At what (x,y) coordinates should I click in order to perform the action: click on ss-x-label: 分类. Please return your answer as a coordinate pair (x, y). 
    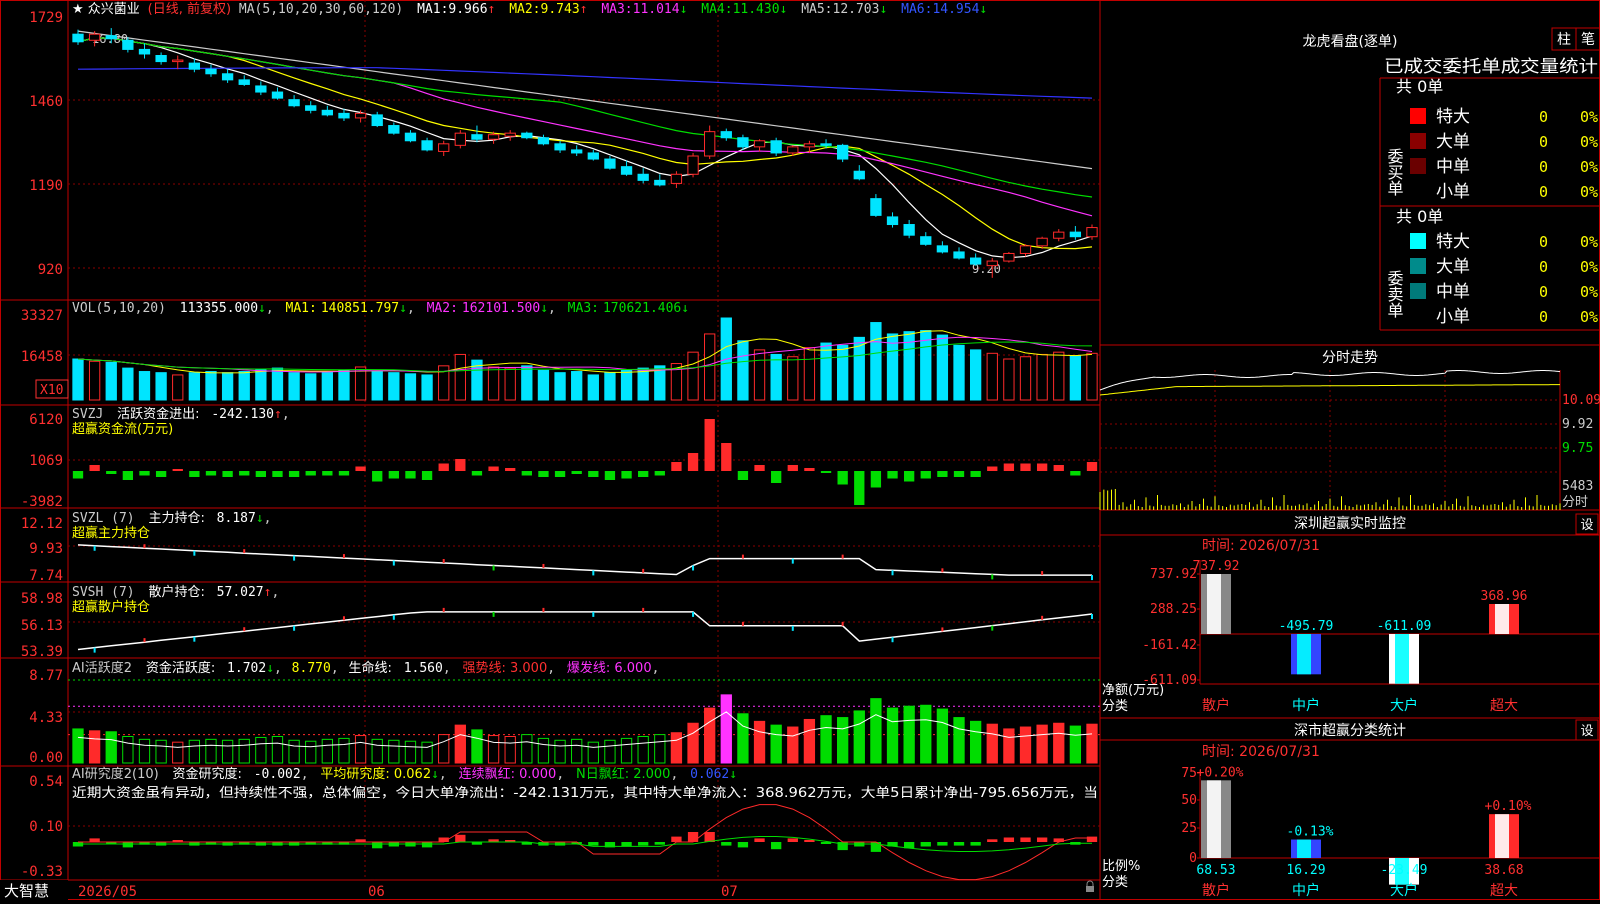
    Looking at the image, I should click on (1115, 882).